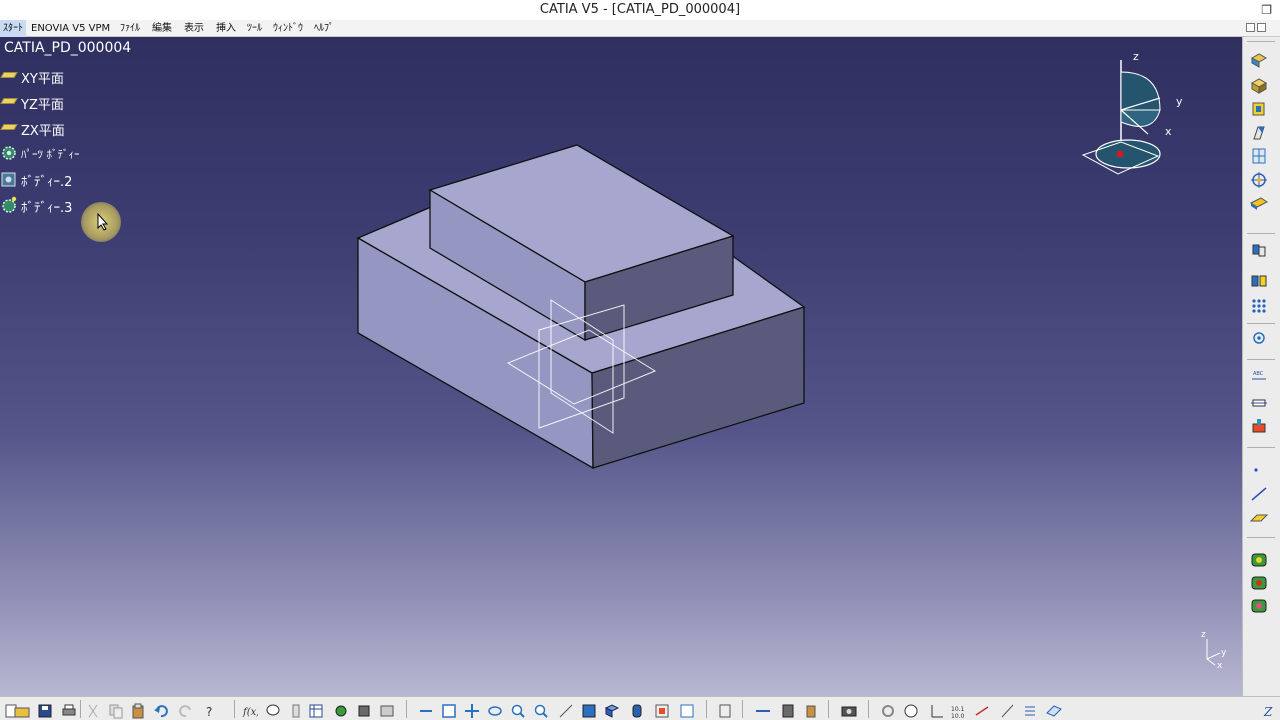 This screenshot has width=1280, height=720. I want to click on part-body-icon, so click(9, 153).